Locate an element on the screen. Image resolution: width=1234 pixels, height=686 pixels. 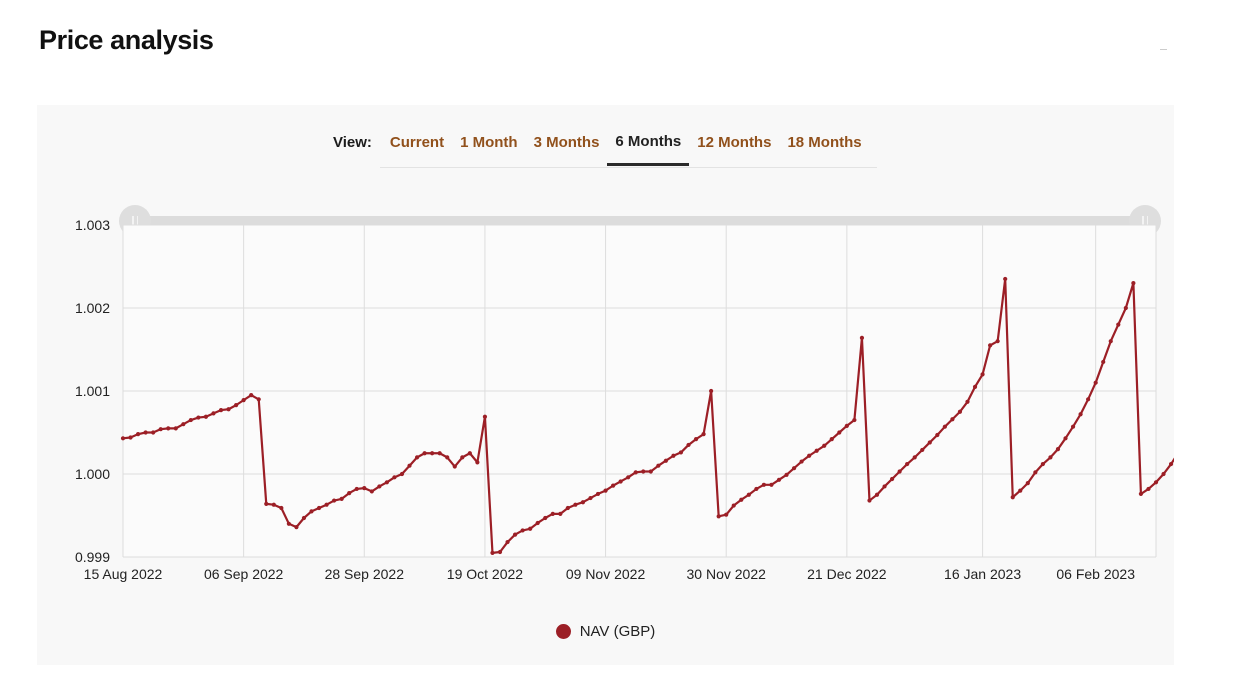
range-end-handle is located at coordinates (1145, 221).